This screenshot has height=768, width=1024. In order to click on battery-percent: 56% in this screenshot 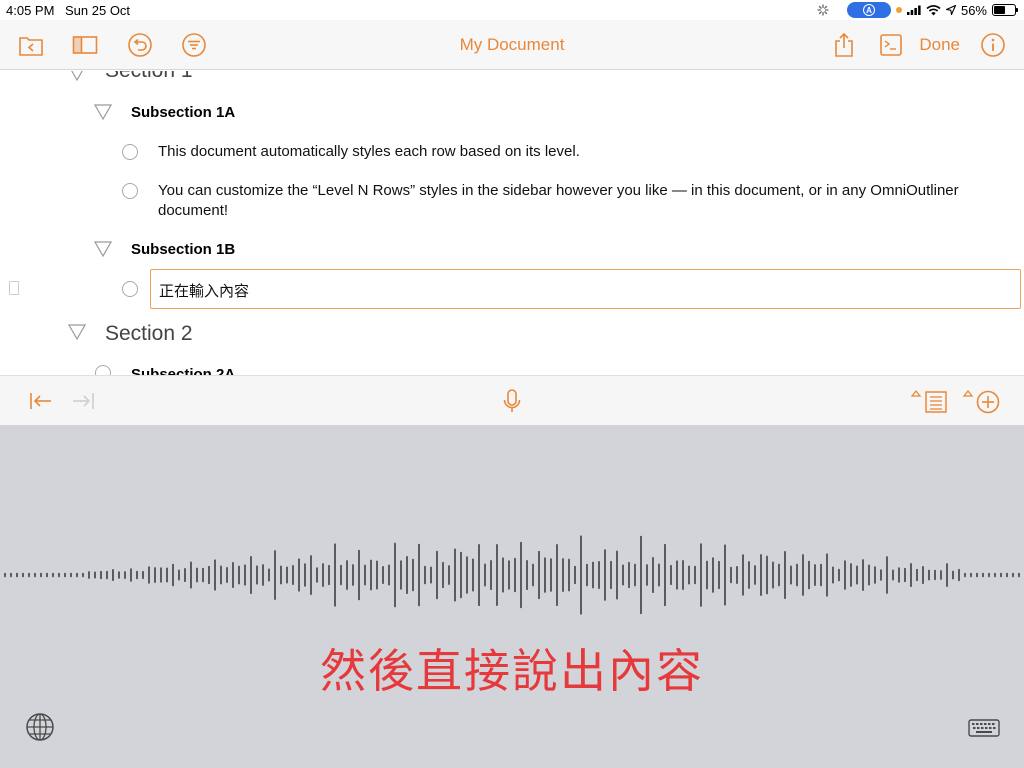, I will do `click(973, 10)`.